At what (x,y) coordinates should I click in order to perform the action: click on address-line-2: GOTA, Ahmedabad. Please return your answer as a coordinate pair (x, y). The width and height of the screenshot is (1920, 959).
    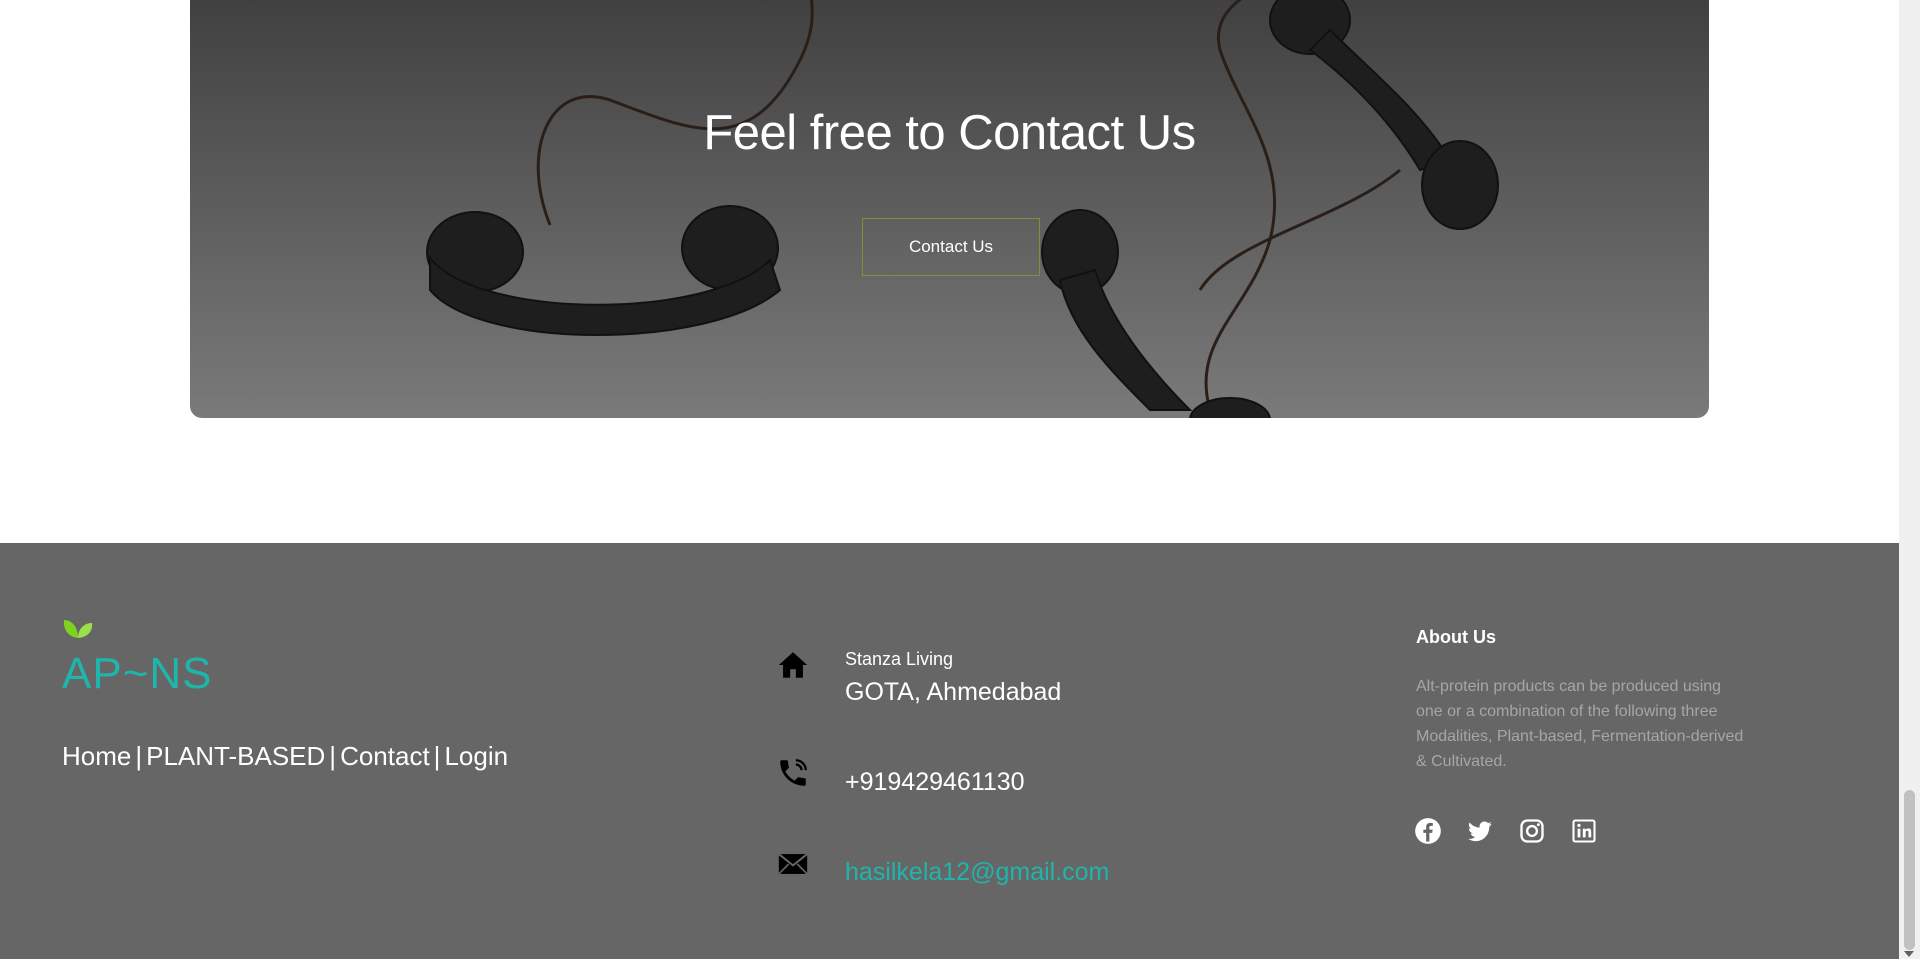
    Looking at the image, I should click on (953, 692).